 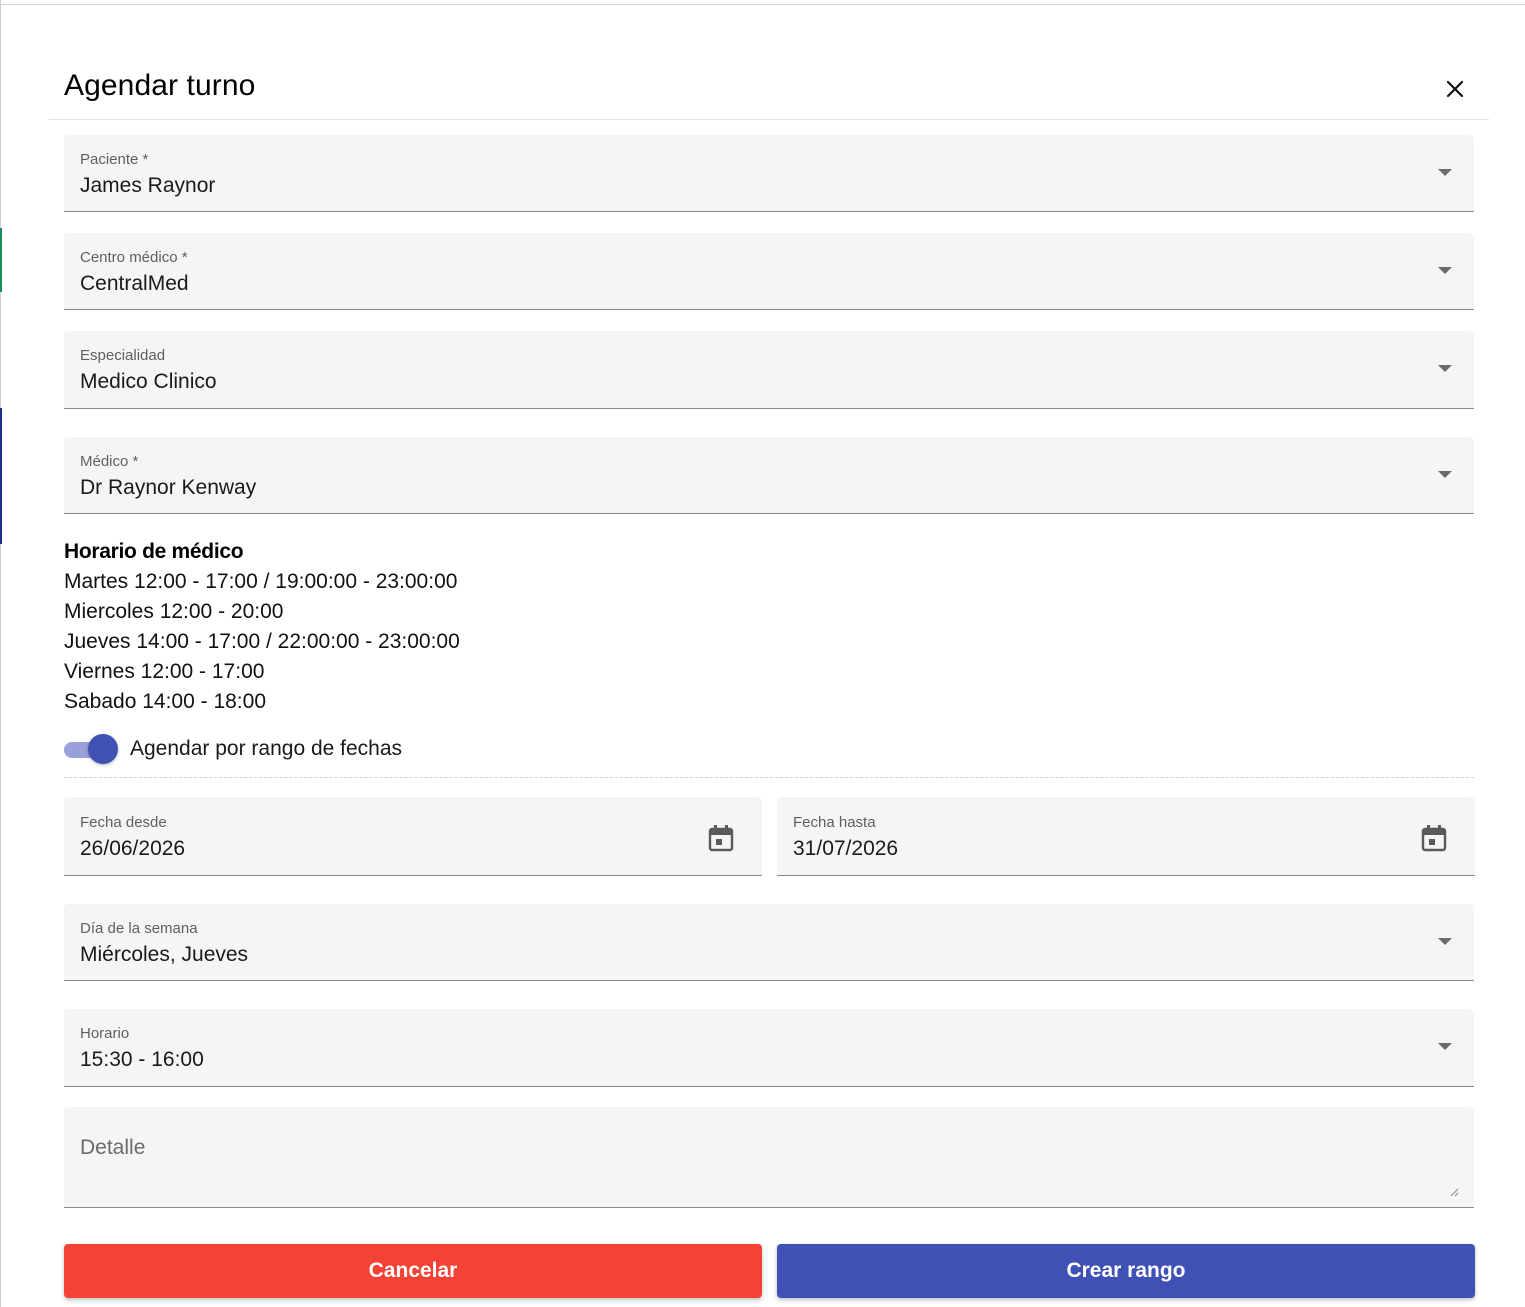 What do you see at coordinates (1, 260) in the screenshot?
I see `background-accent-green` at bounding box center [1, 260].